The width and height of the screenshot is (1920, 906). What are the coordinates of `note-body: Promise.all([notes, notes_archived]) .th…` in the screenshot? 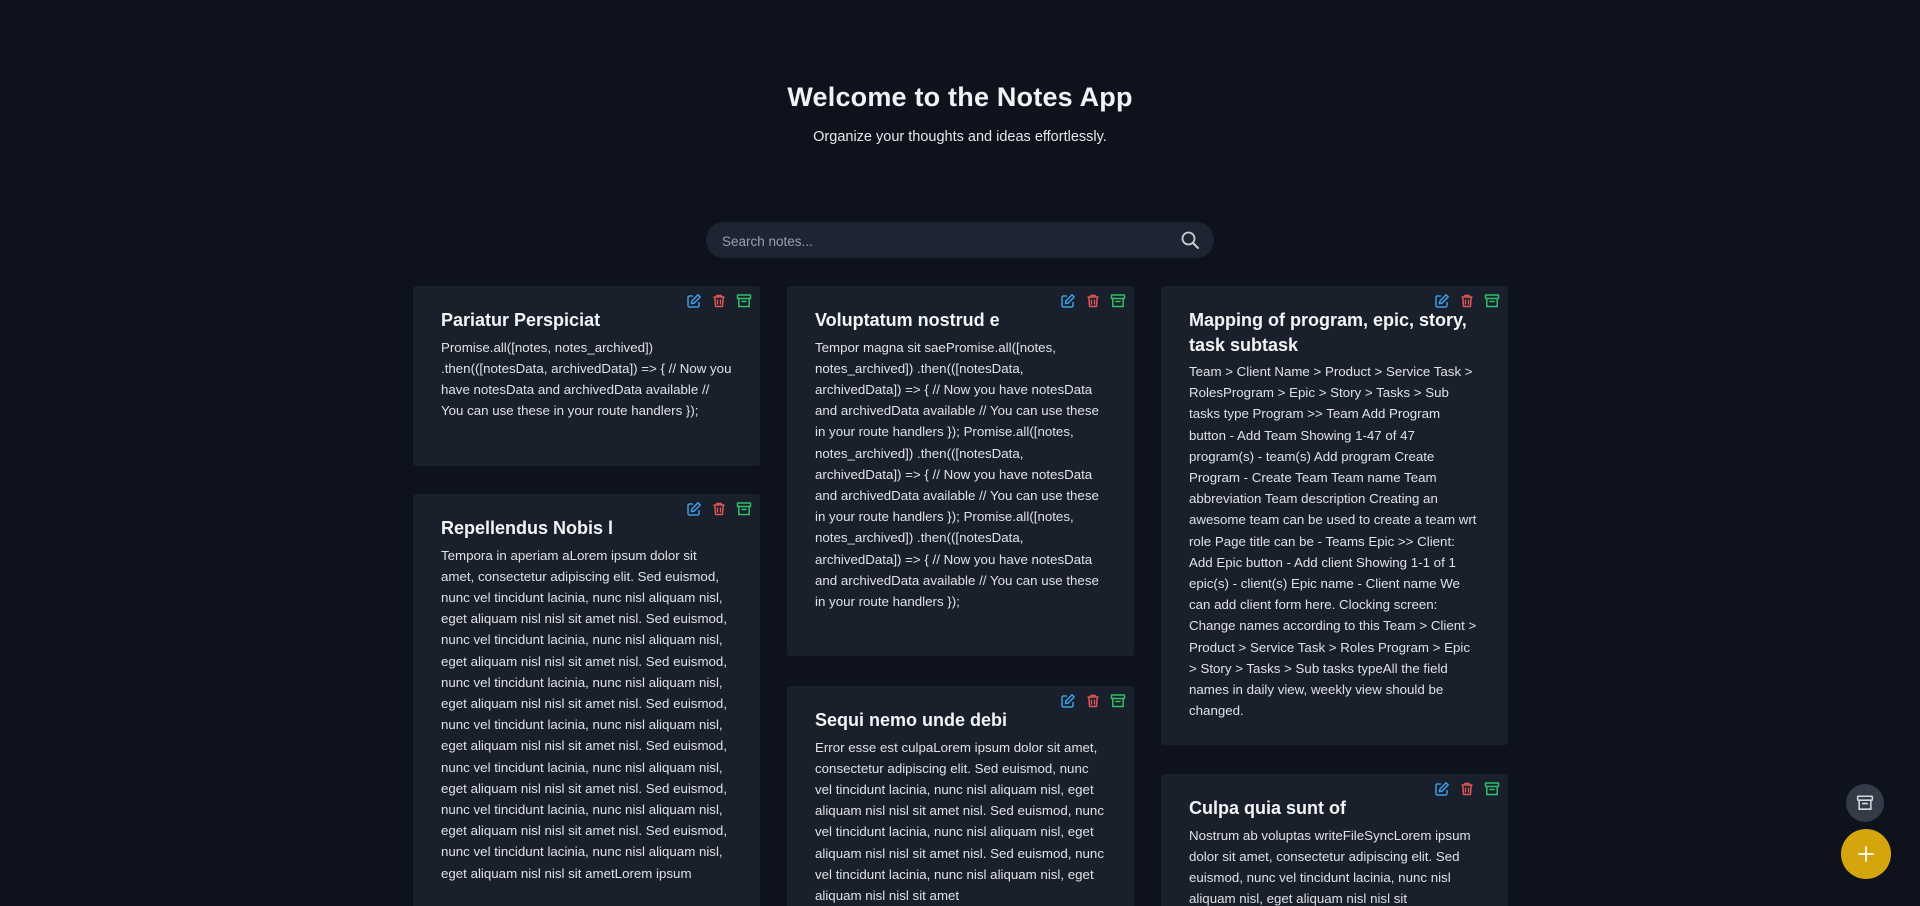 It's located at (586, 379).